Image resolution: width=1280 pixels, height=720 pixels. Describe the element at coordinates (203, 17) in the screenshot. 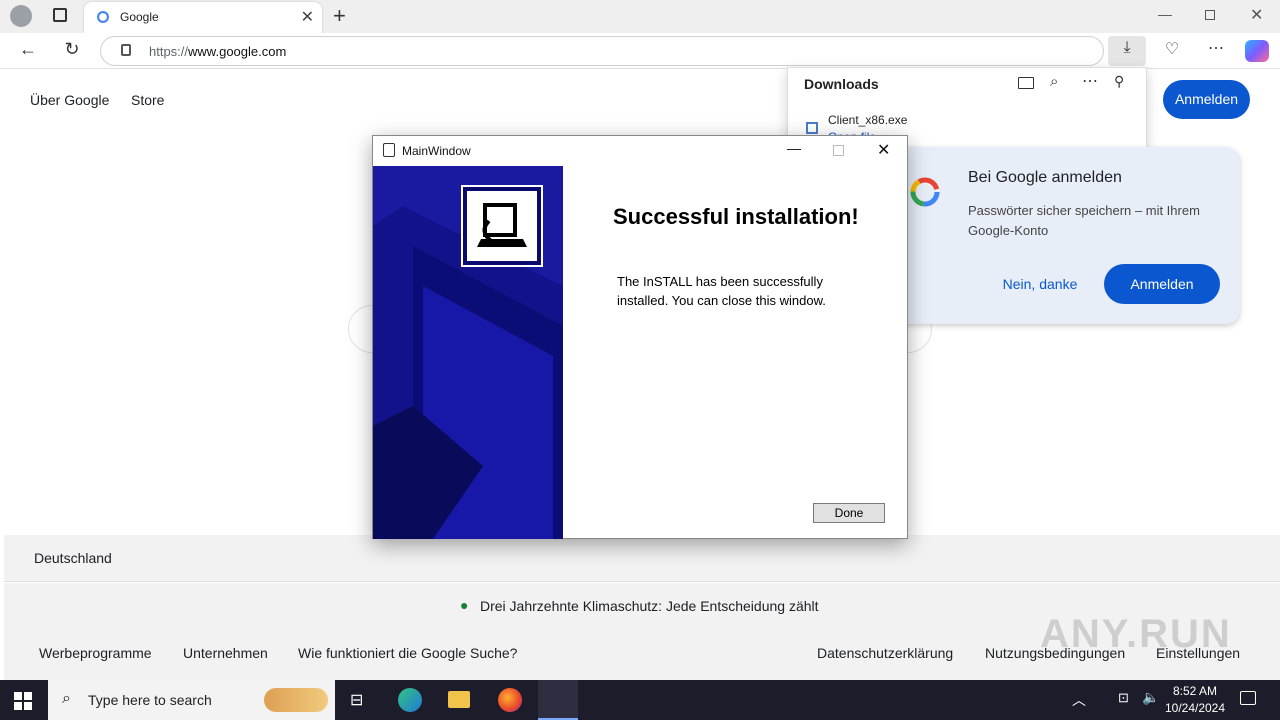

I see `tab-google: Google ✕` at that location.